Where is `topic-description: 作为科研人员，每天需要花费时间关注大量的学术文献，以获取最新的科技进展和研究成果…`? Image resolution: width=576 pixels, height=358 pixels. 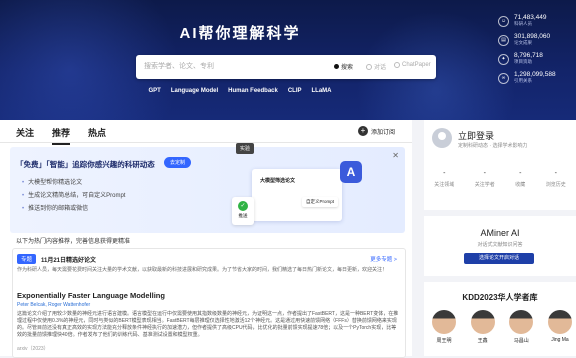 topic-description: 作为科研人员，每天需要花费时间关注大量的学术文献，以获取最新的科技进展和研究成果… is located at coordinates (202, 270).